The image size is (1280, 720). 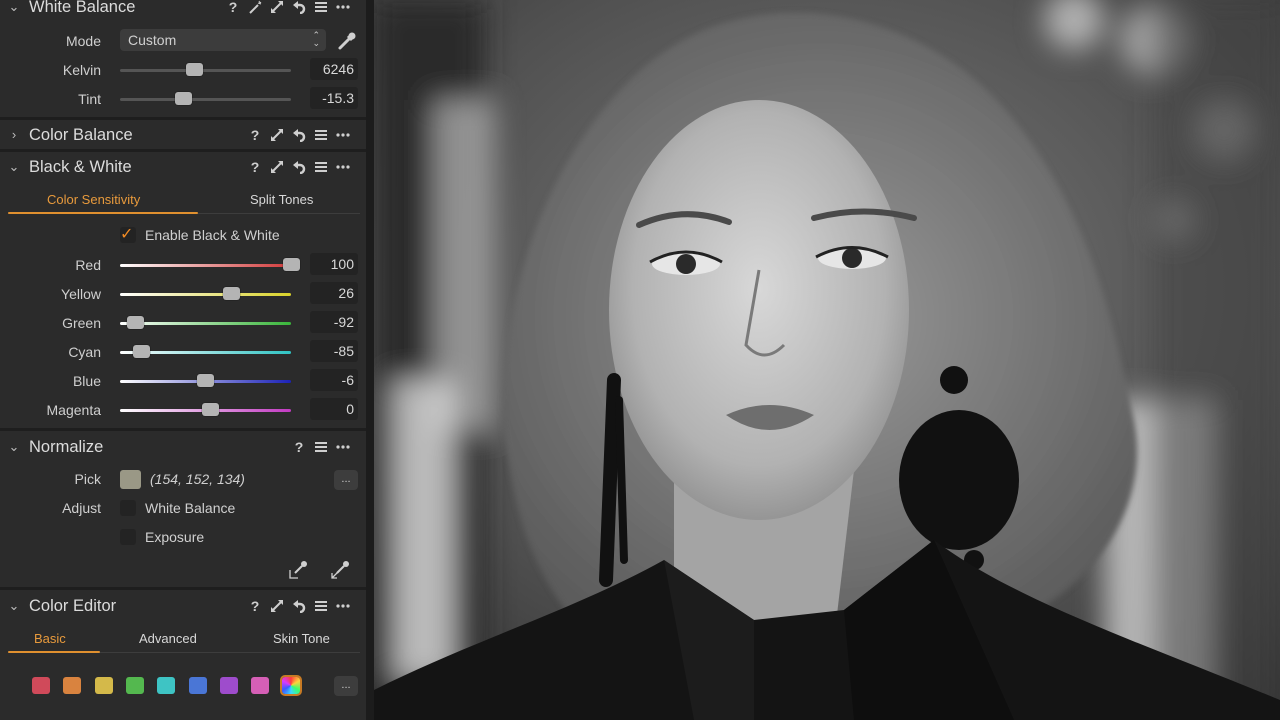 What do you see at coordinates (83, 41) in the screenshot?
I see `mode-label: Mode` at bounding box center [83, 41].